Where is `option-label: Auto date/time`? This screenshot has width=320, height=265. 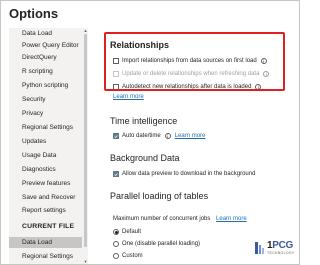
option-label: Auto date/time is located at coordinates (141, 136).